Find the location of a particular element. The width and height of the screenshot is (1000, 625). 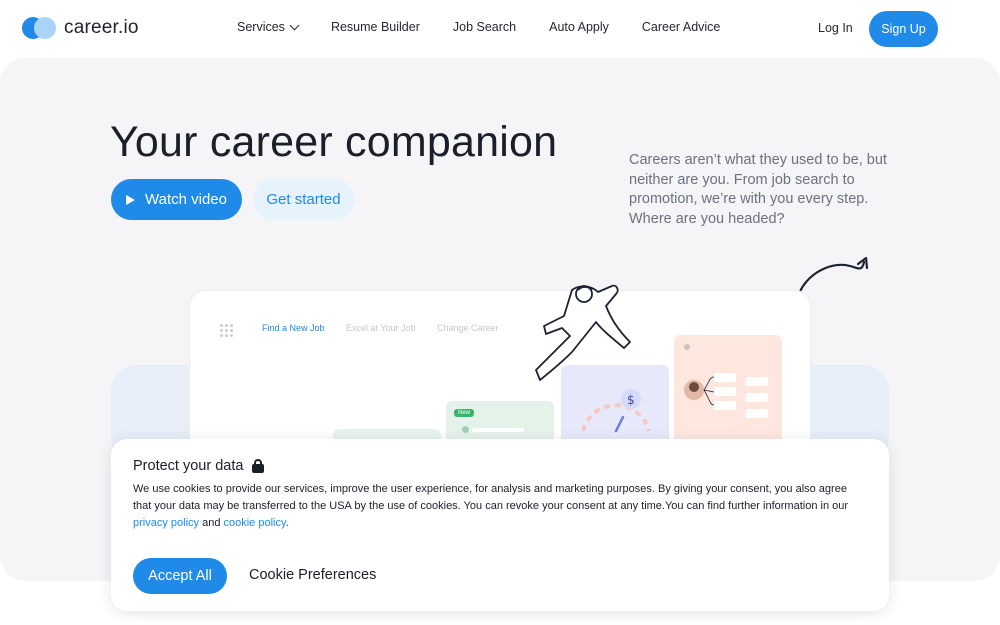

nav-item-label: Career Advice is located at coordinates (681, 27).